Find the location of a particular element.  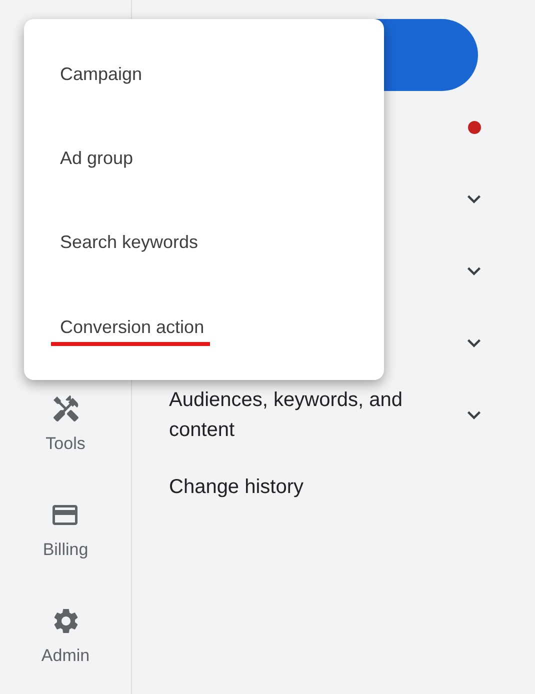

sidebar-item: Admin is located at coordinates (65, 636).